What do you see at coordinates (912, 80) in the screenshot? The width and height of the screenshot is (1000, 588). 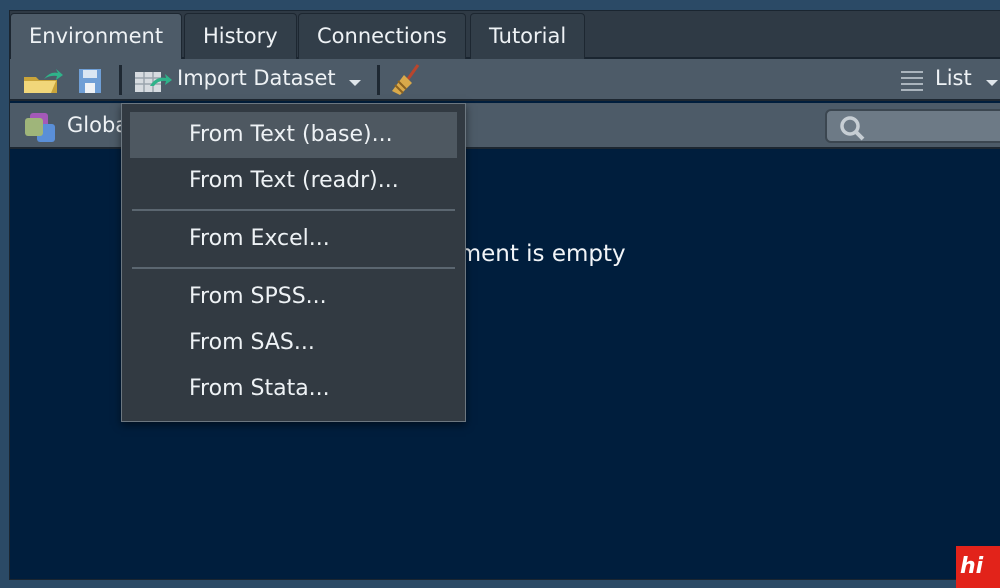 I see `list-view-icon` at bounding box center [912, 80].